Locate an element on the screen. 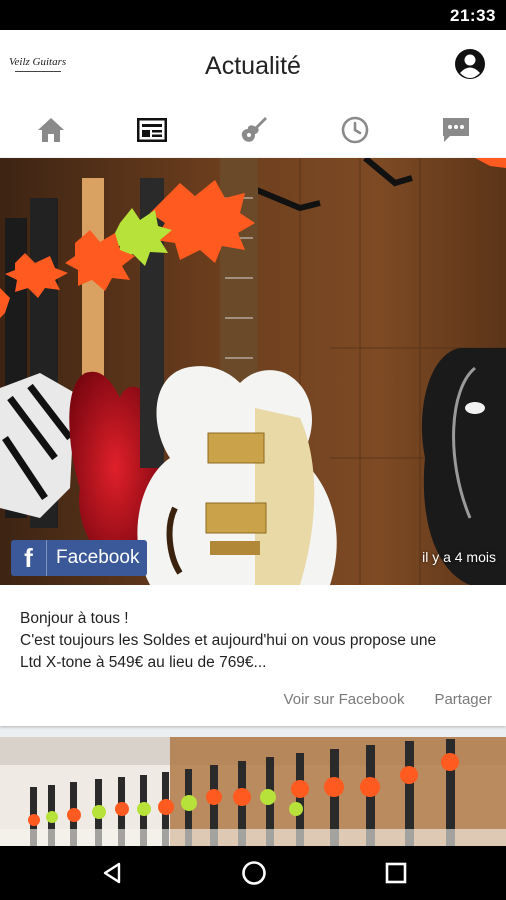 The height and width of the screenshot is (900, 506). recents-button is located at coordinates (396, 873).